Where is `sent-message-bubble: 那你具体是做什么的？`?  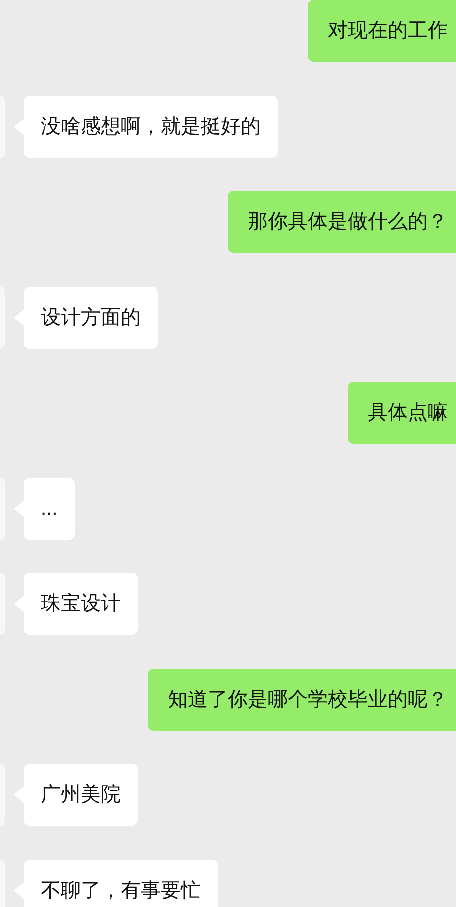
sent-message-bubble: 那你具体是做什么的？ is located at coordinates (342, 222).